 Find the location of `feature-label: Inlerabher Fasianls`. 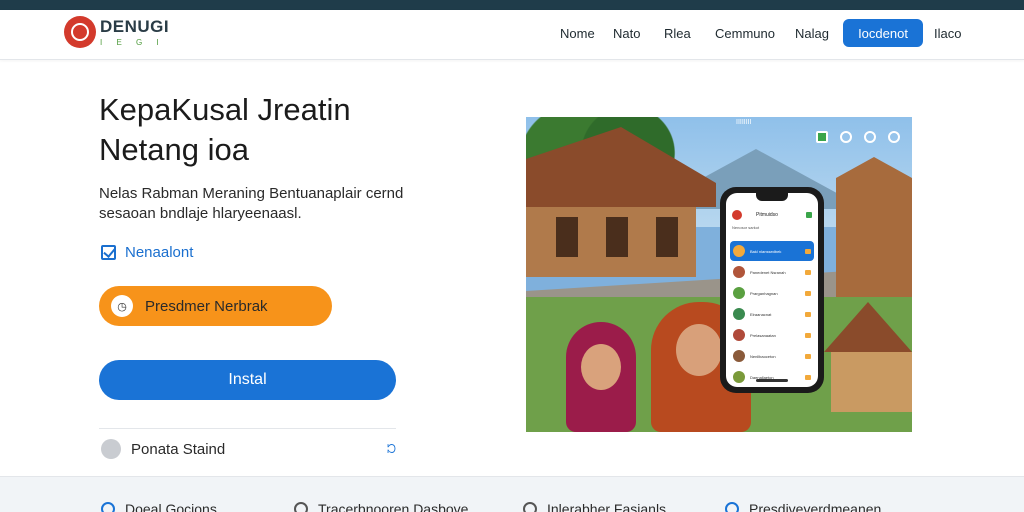

feature-label: Inlerabher Fasianls is located at coordinates (607, 506).